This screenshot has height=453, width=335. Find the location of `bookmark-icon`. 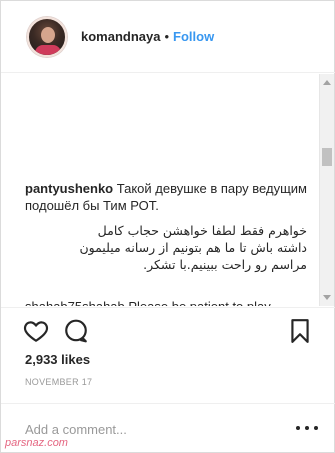

bookmark-icon is located at coordinates (300, 331).